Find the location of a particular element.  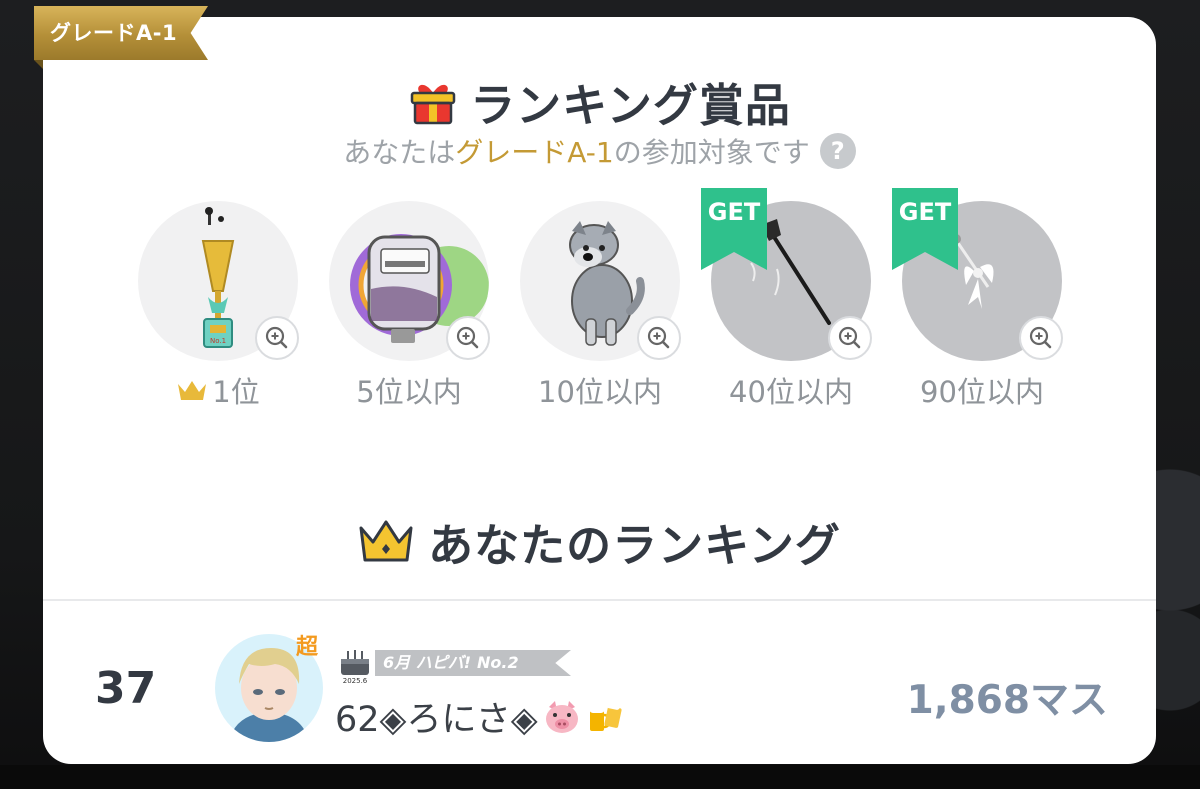

prize-rank-text: 90位以内 is located at coordinates (982, 392).